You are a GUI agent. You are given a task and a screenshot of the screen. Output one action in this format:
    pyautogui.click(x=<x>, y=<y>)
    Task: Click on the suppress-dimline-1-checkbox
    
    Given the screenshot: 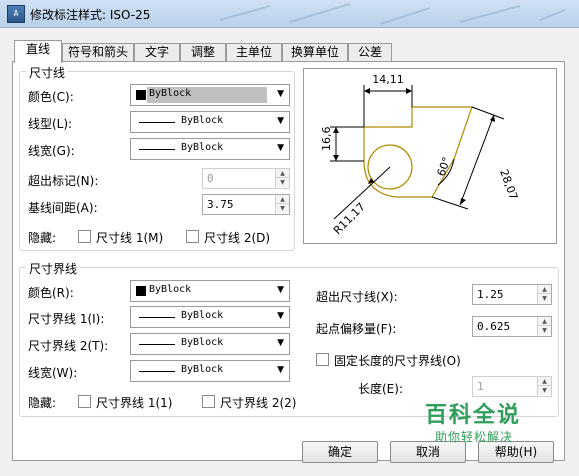 What is the action you would take?
    pyautogui.click(x=84, y=236)
    